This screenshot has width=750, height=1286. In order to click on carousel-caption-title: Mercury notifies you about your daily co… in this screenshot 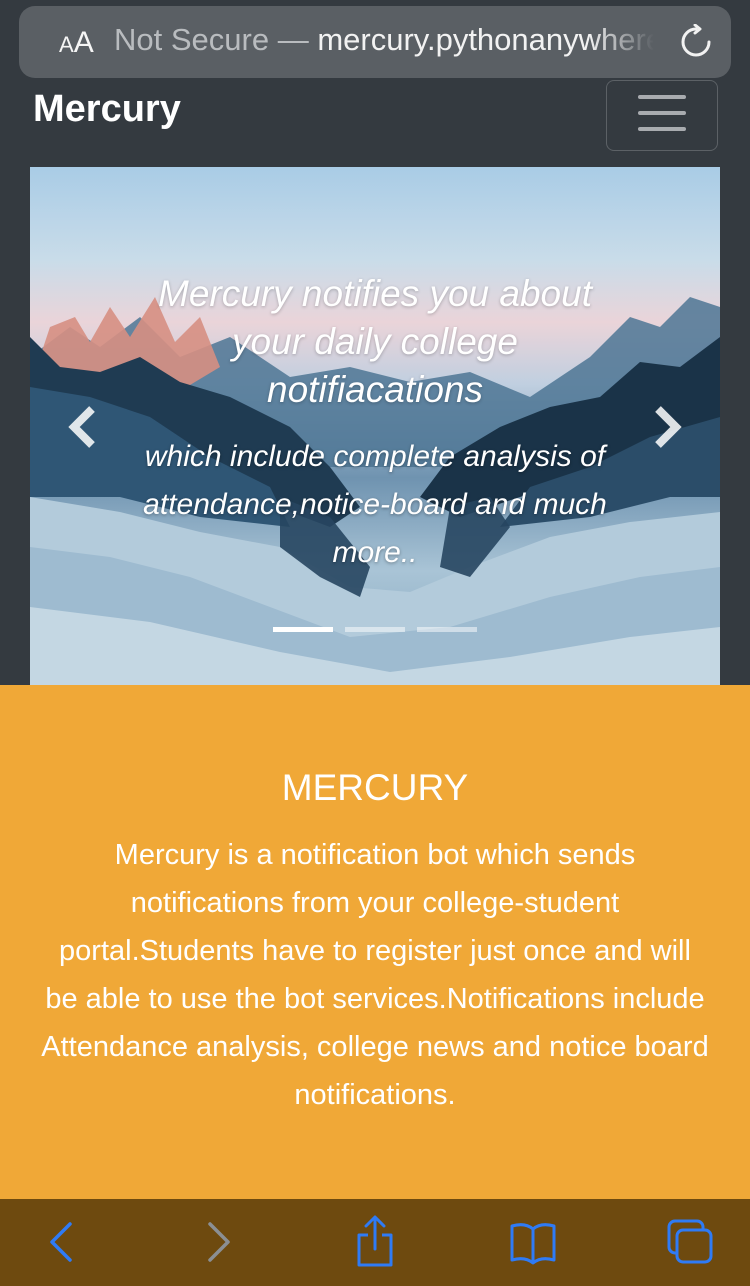, I will do `click(375, 341)`.